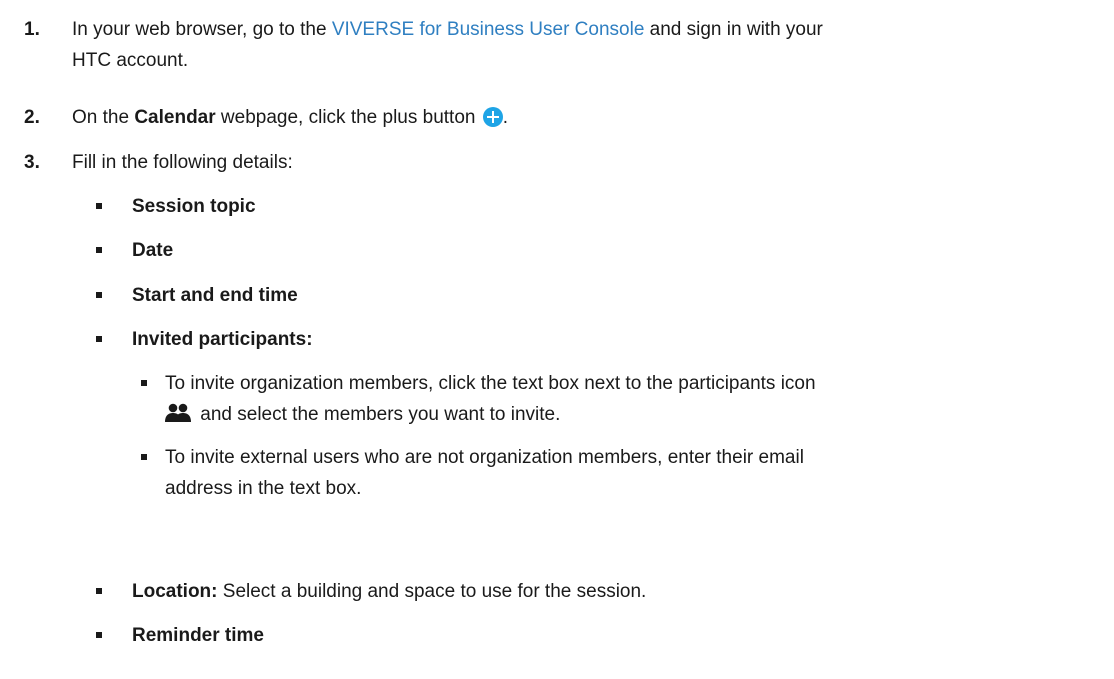  Describe the element at coordinates (32, 162) in the screenshot. I see `step-number: 3.` at that location.